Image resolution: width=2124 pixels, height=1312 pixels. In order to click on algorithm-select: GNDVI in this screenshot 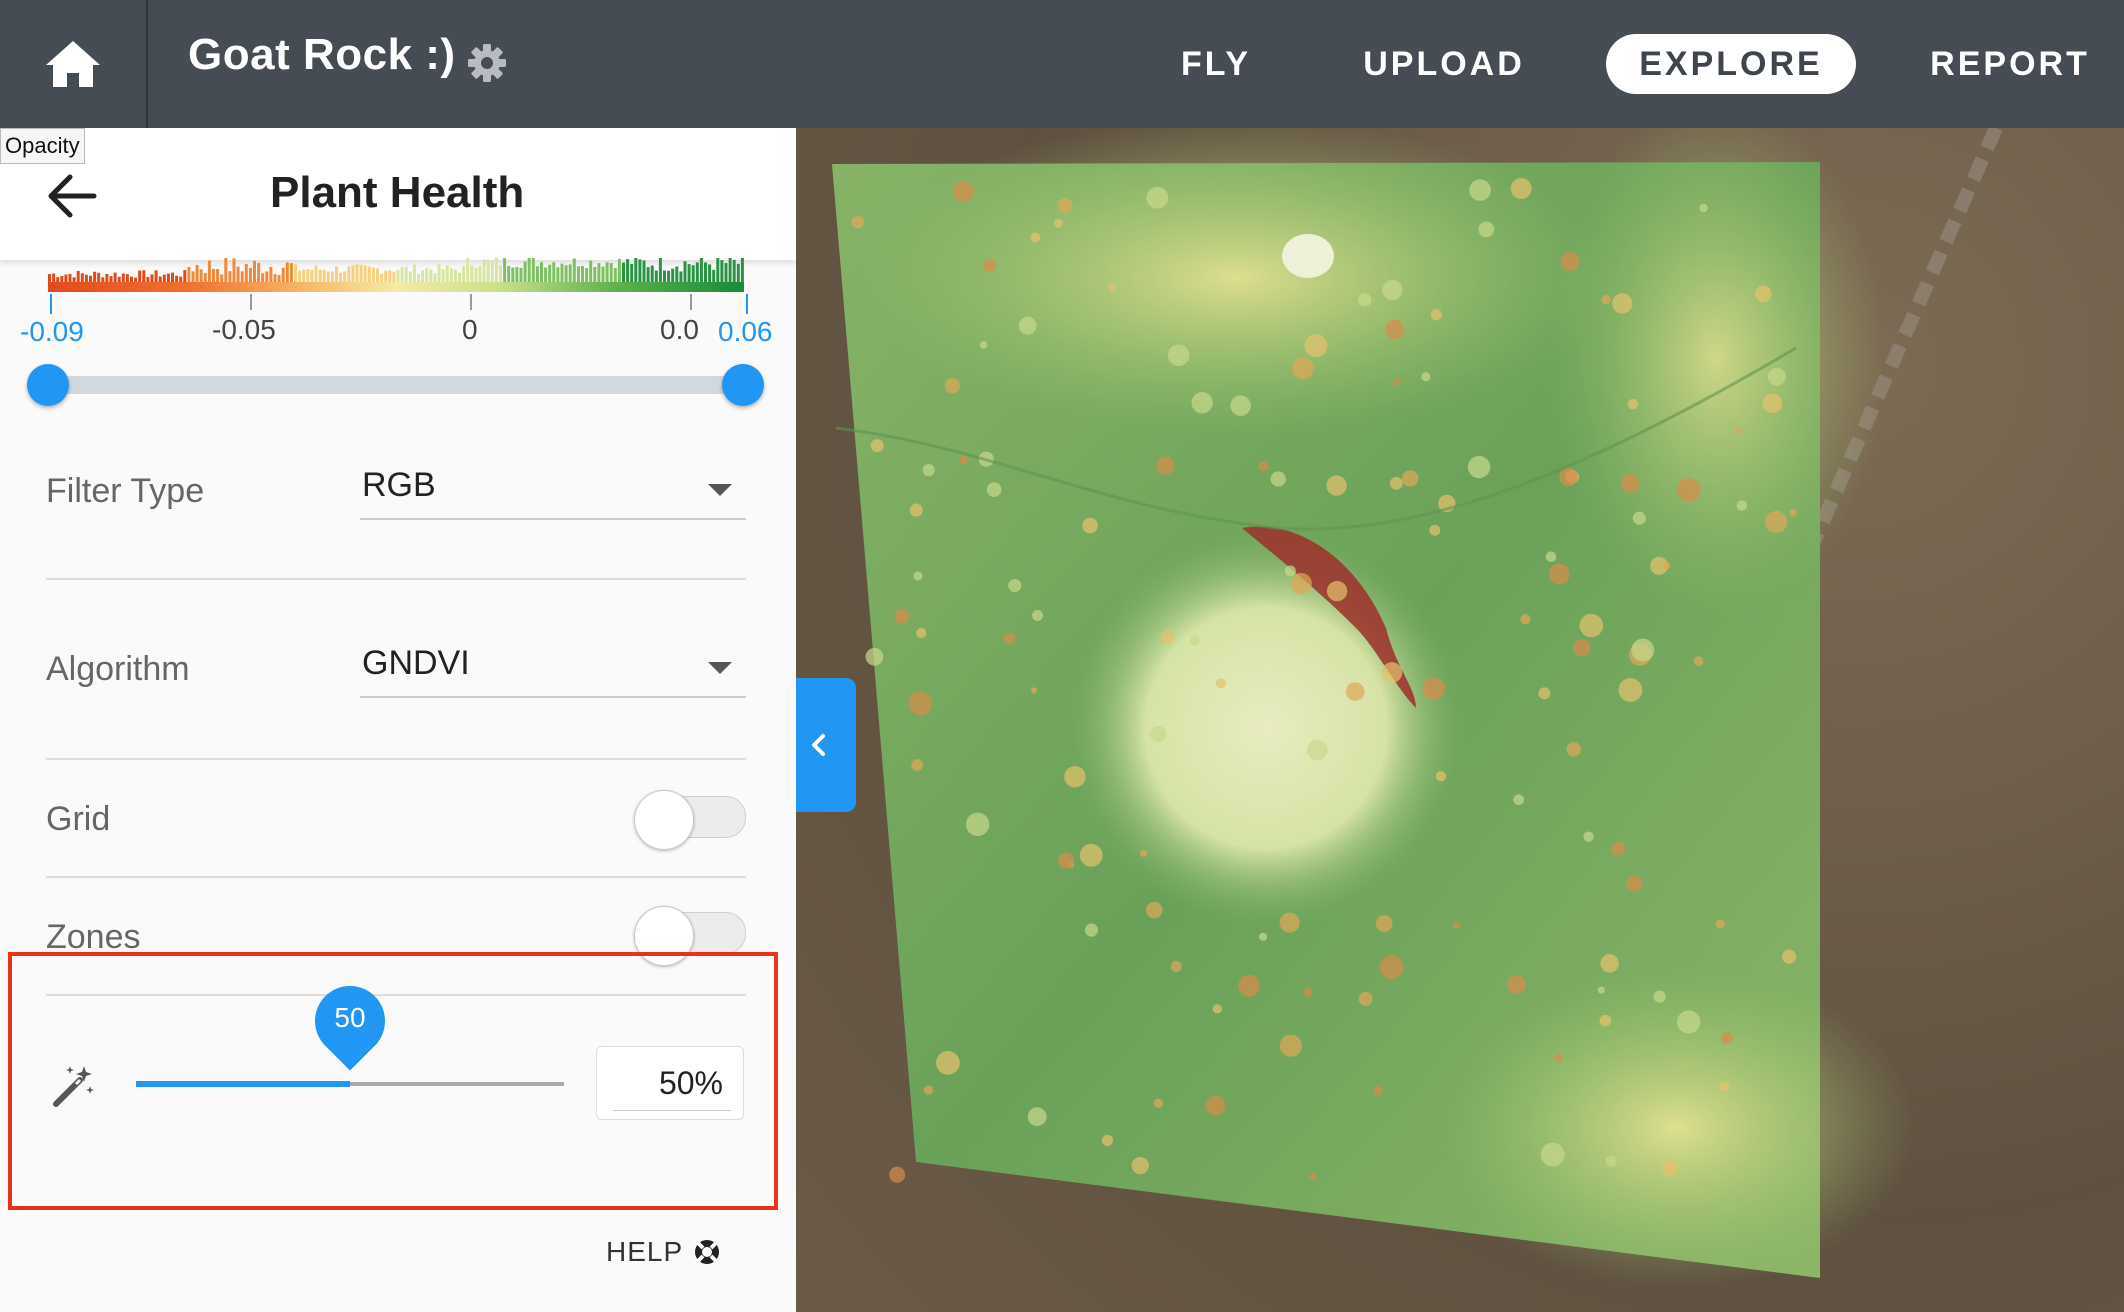, I will do `click(553, 667)`.